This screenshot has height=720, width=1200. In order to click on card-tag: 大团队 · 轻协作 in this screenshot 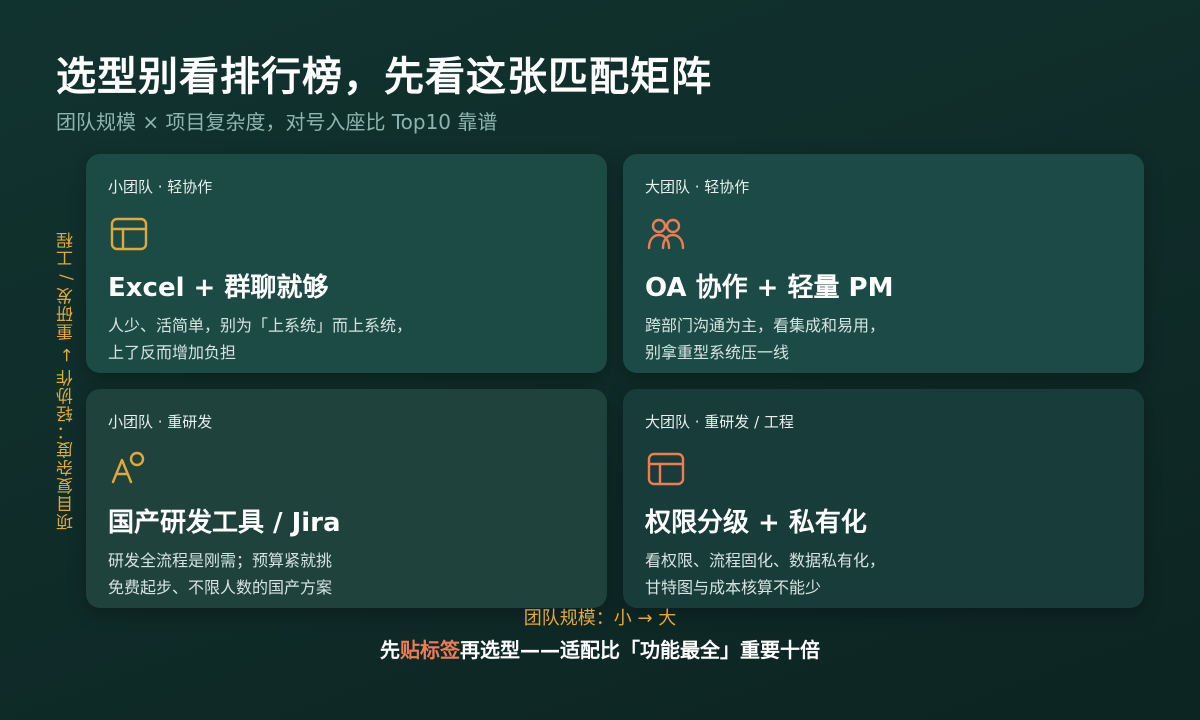, I will do `click(697, 187)`.